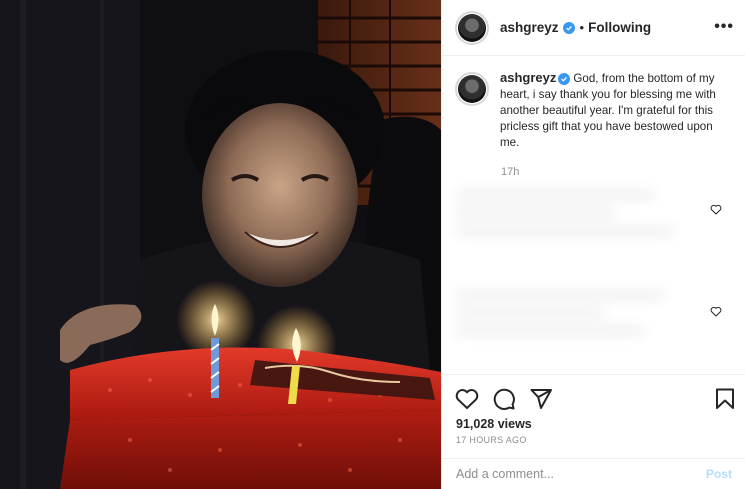 This screenshot has height=489, width=745. I want to click on posted-time: 17 HOURS AGO, so click(491, 440).